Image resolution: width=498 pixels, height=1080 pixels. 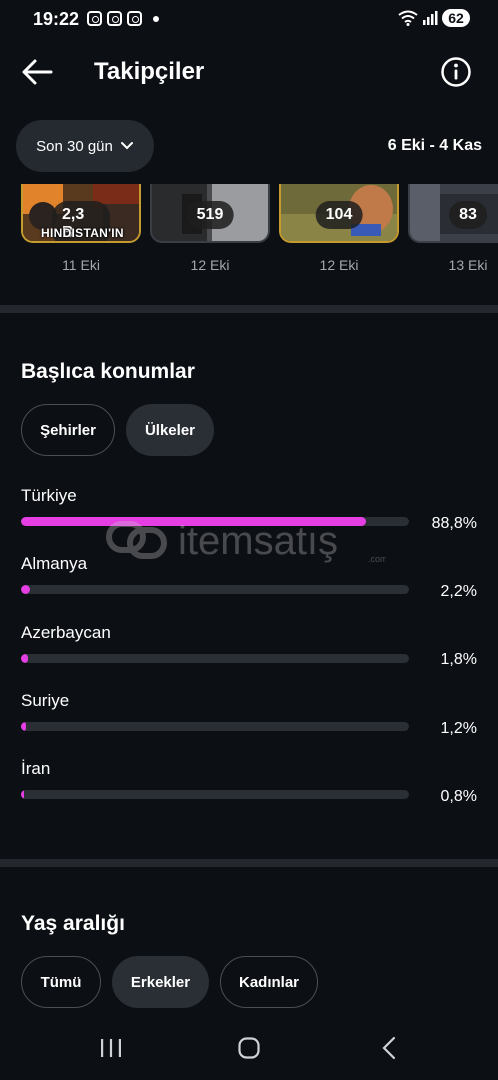 I want to click on signal-icon, so click(x=430, y=18).